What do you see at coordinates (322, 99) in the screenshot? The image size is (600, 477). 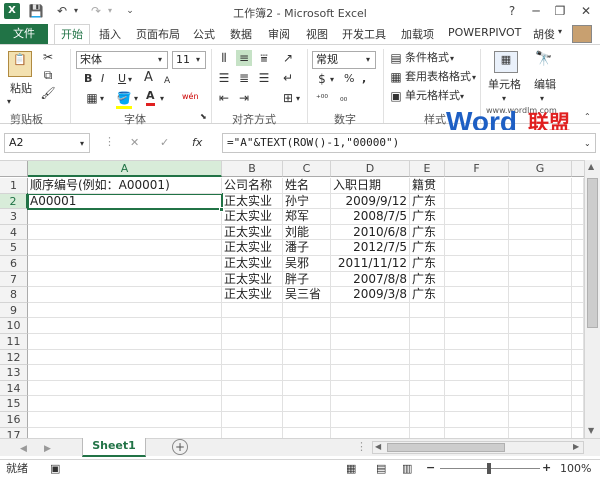 I see `increase-decimal-icon: ⁺⁰⁰` at bounding box center [322, 99].